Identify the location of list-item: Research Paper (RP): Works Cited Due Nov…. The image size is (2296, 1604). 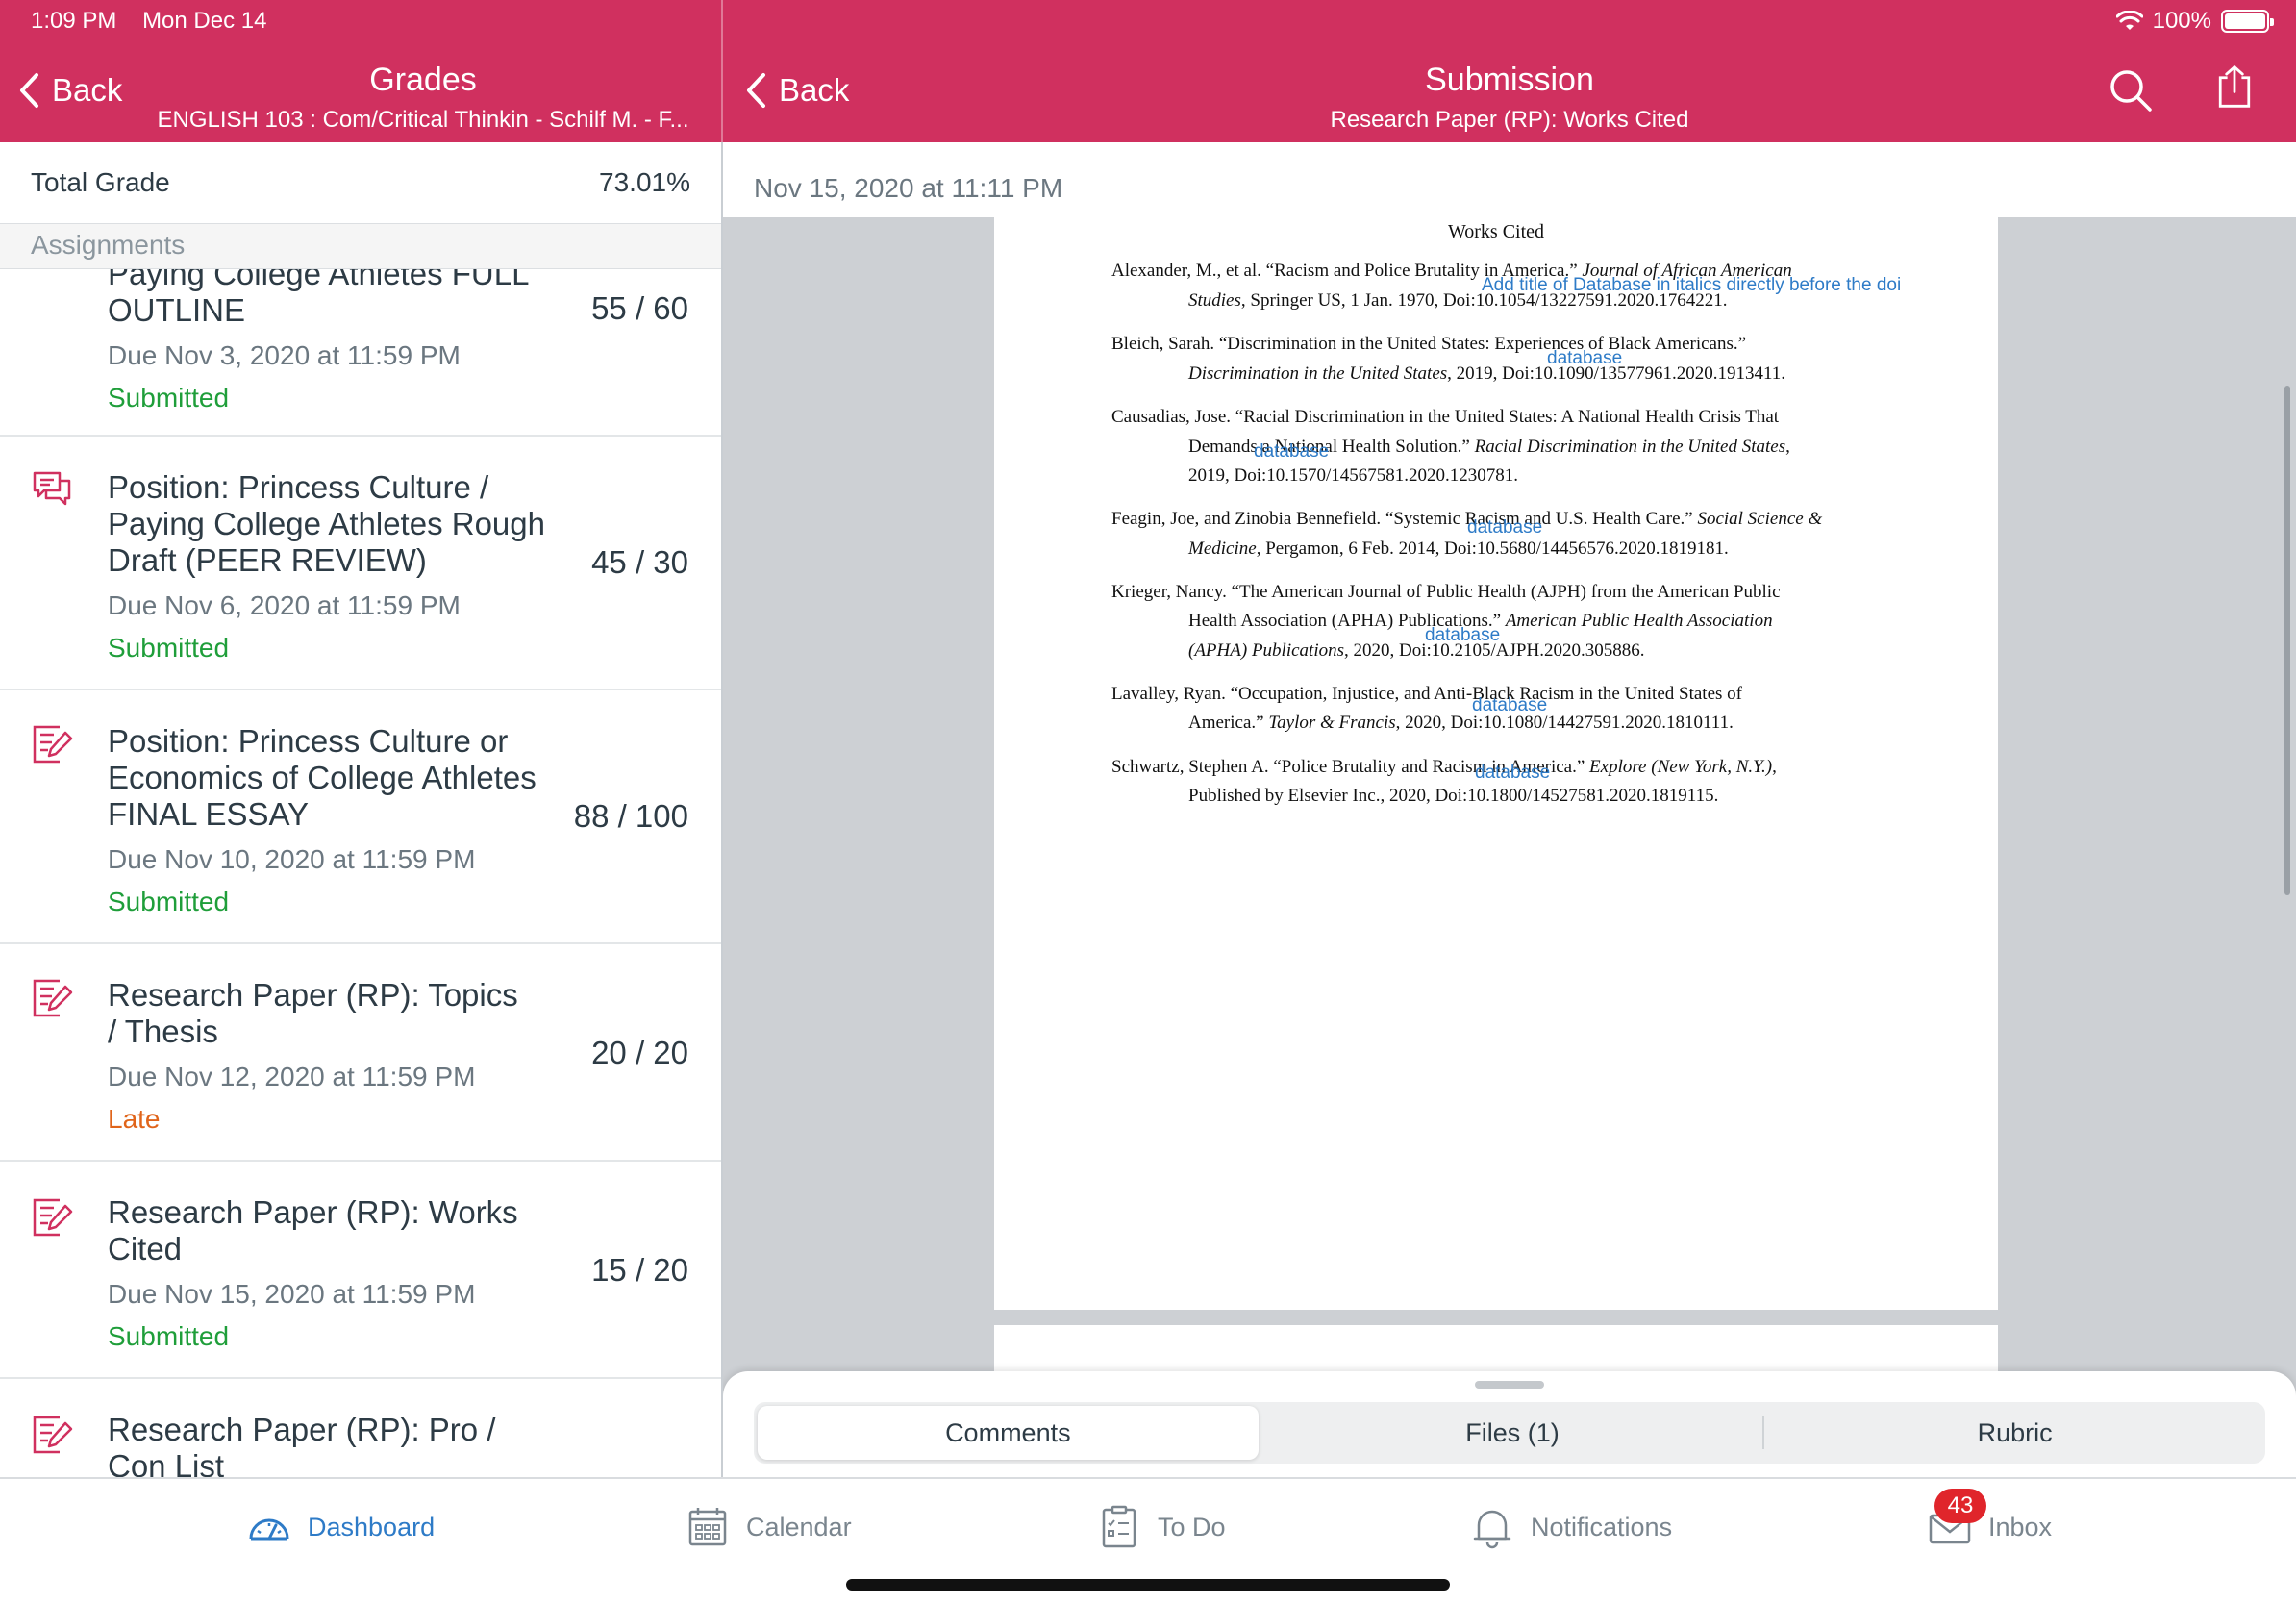
(360, 1270).